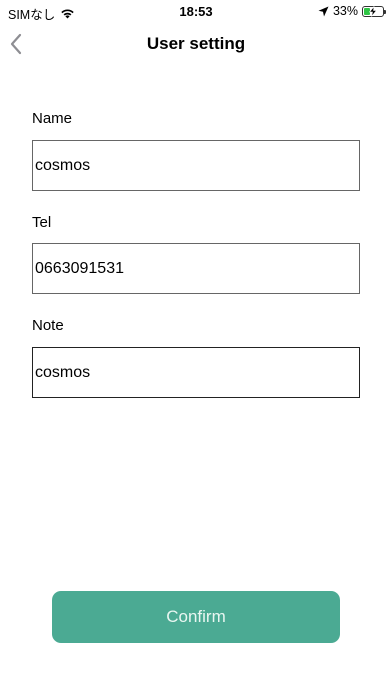  What do you see at coordinates (345, 11) in the screenshot?
I see `battery-percent: 33%` at bounding box center [345, 11].